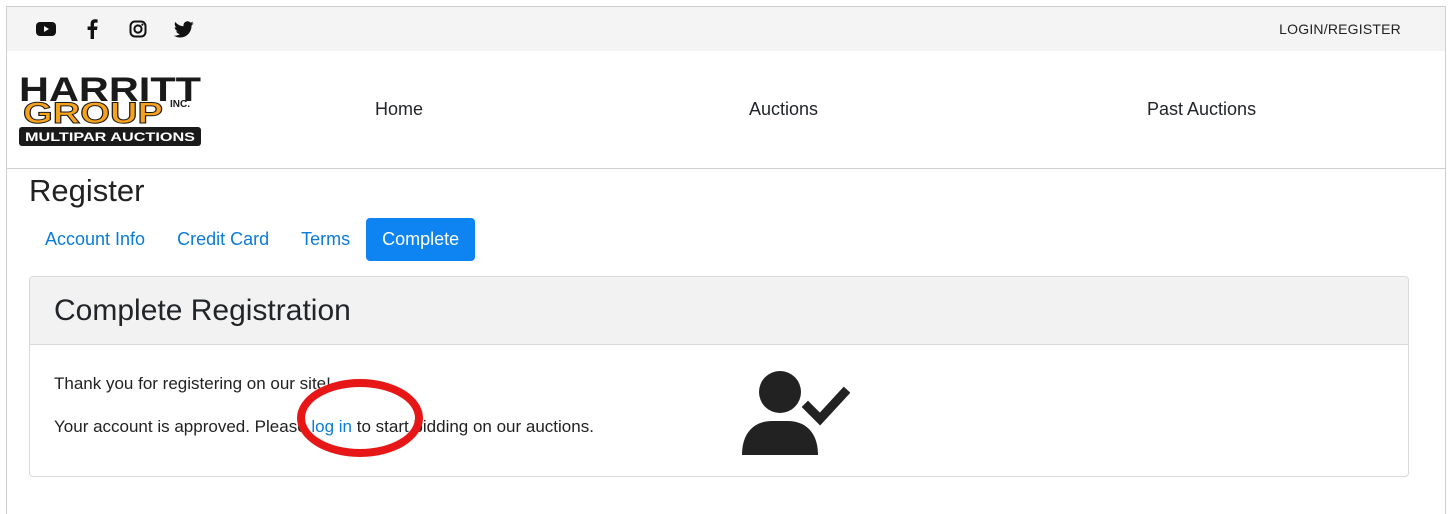 This screenshot has height=514, width=1452. I want to click on log-in-link: log in, so click(331, 426).